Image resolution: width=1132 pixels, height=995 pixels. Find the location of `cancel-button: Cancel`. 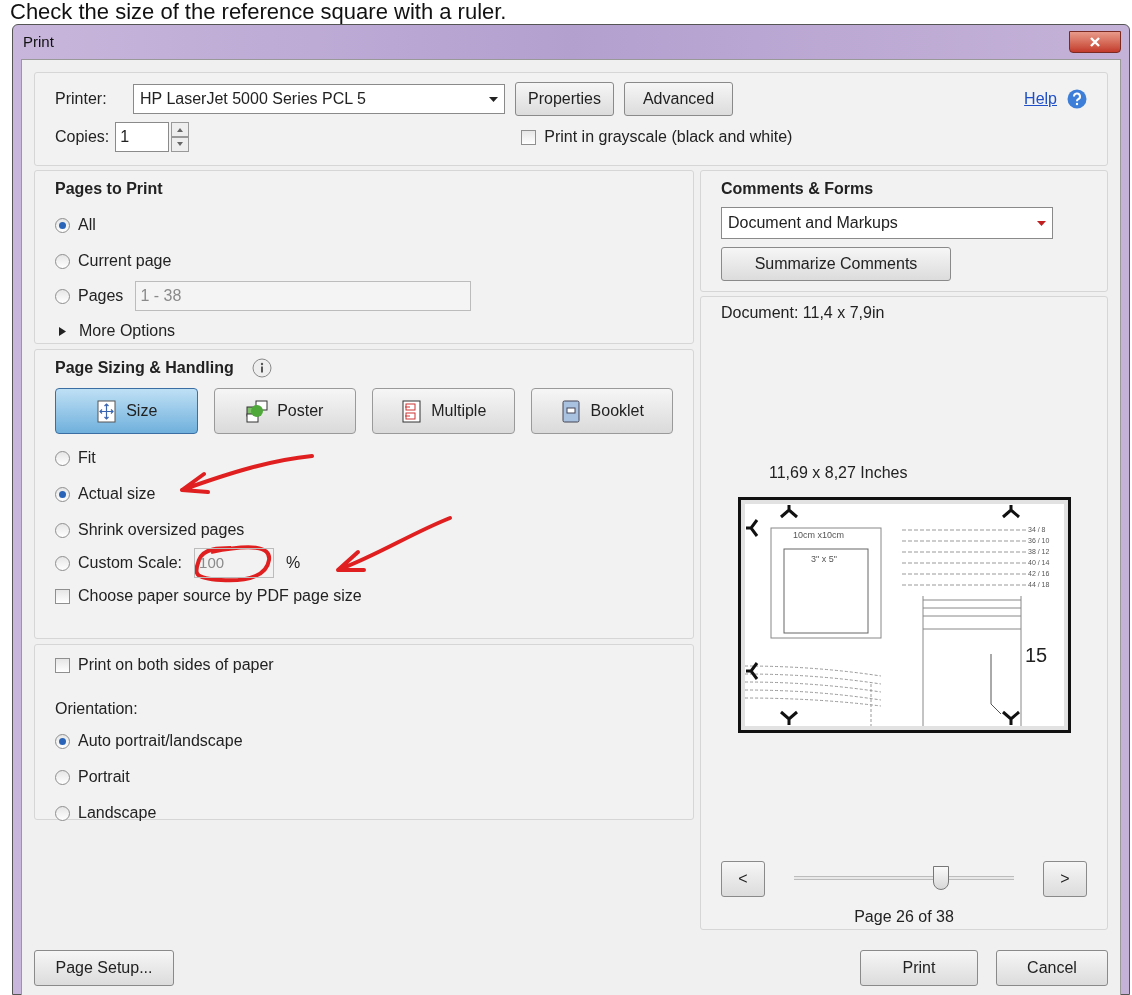

cancel-button: Cancel is located at coordinates (1052, 968).